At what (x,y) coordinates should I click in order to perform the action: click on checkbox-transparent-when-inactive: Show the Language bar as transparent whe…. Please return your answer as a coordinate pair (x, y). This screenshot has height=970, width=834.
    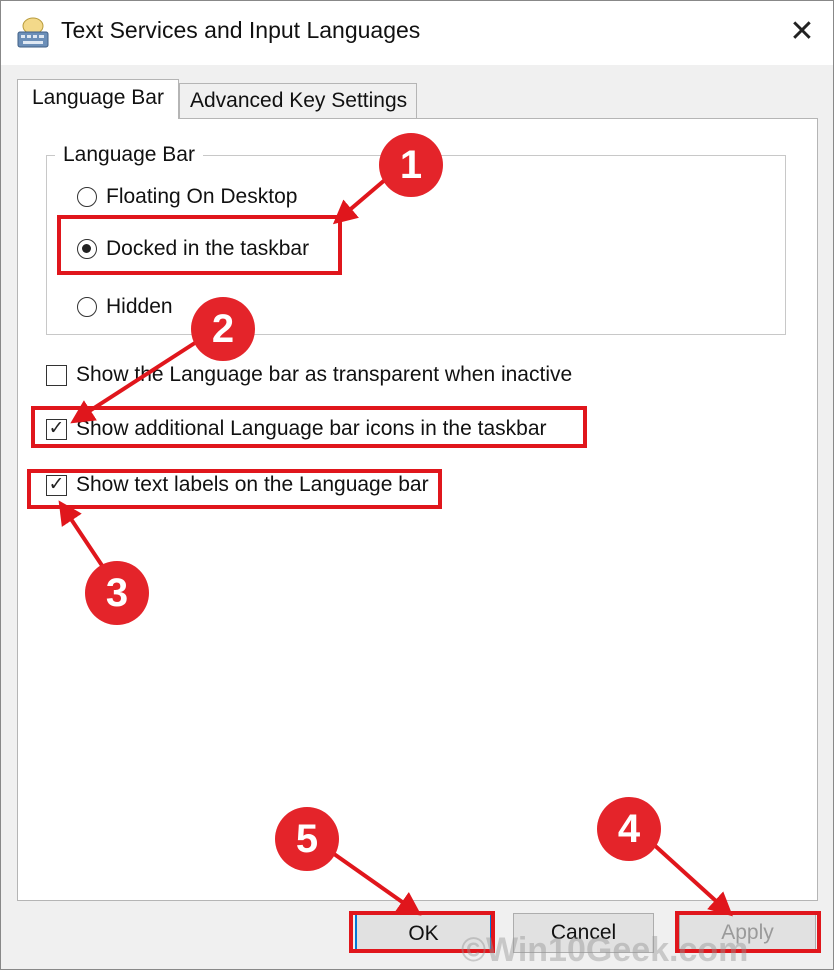
    Looking at the image, I should click on (309, 375).